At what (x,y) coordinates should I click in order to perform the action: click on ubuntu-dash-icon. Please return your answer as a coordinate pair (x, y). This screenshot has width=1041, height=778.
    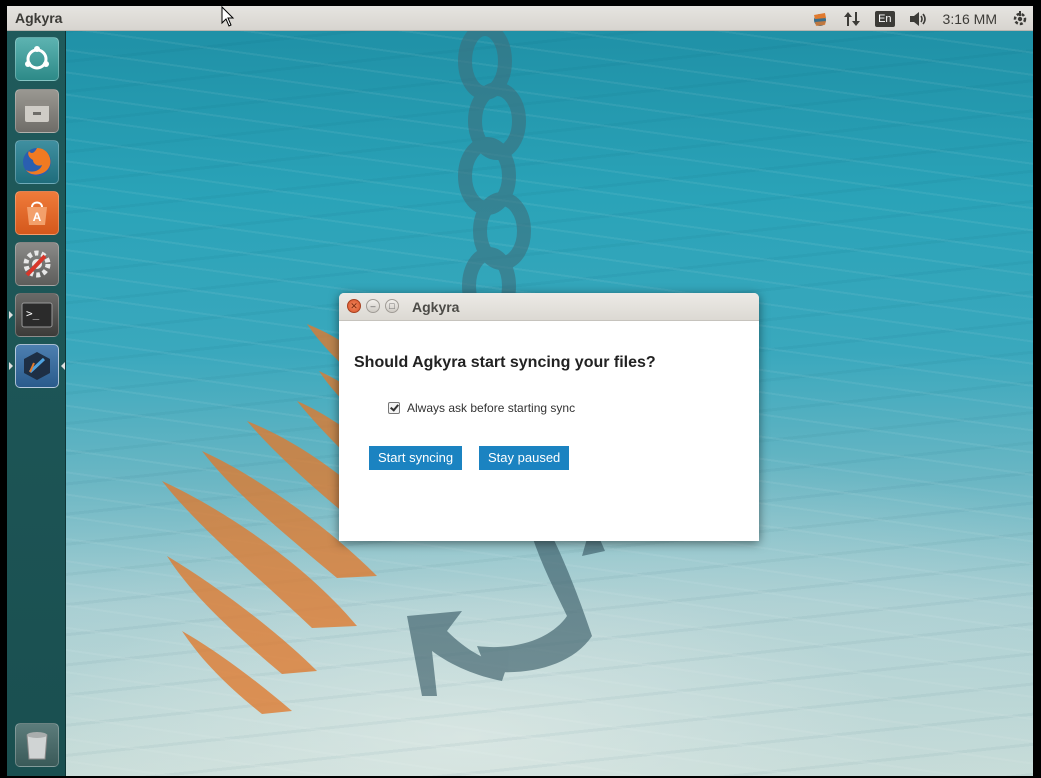
    Looking at the image, I should click on (37, 59).